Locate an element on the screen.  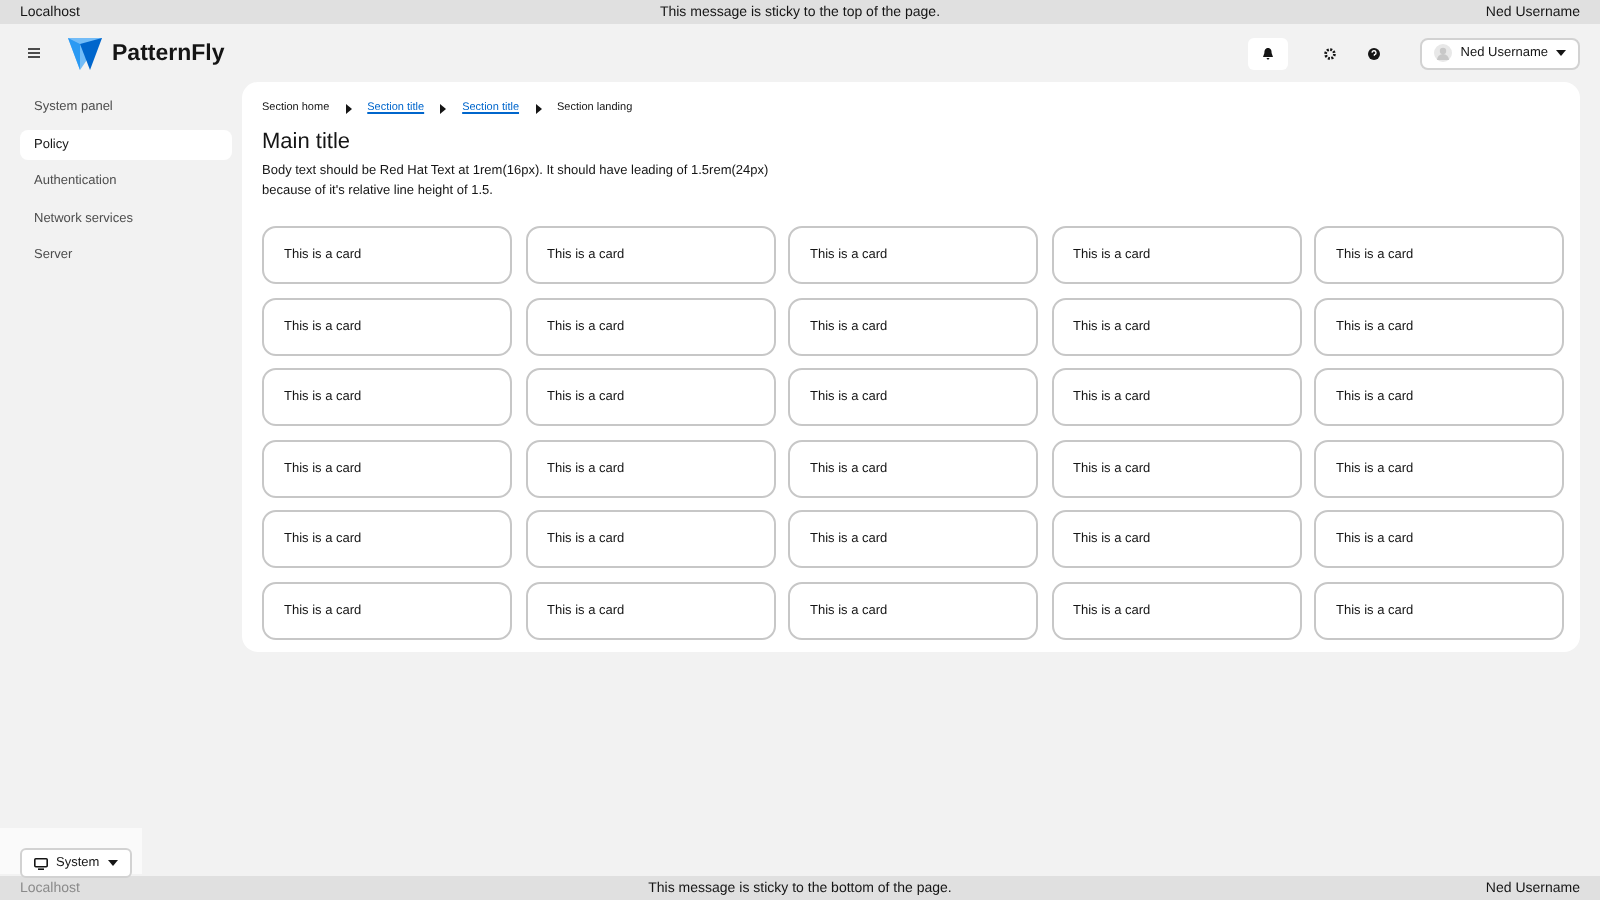
brand-name: PatternFly is located at coordinates (168, 53).